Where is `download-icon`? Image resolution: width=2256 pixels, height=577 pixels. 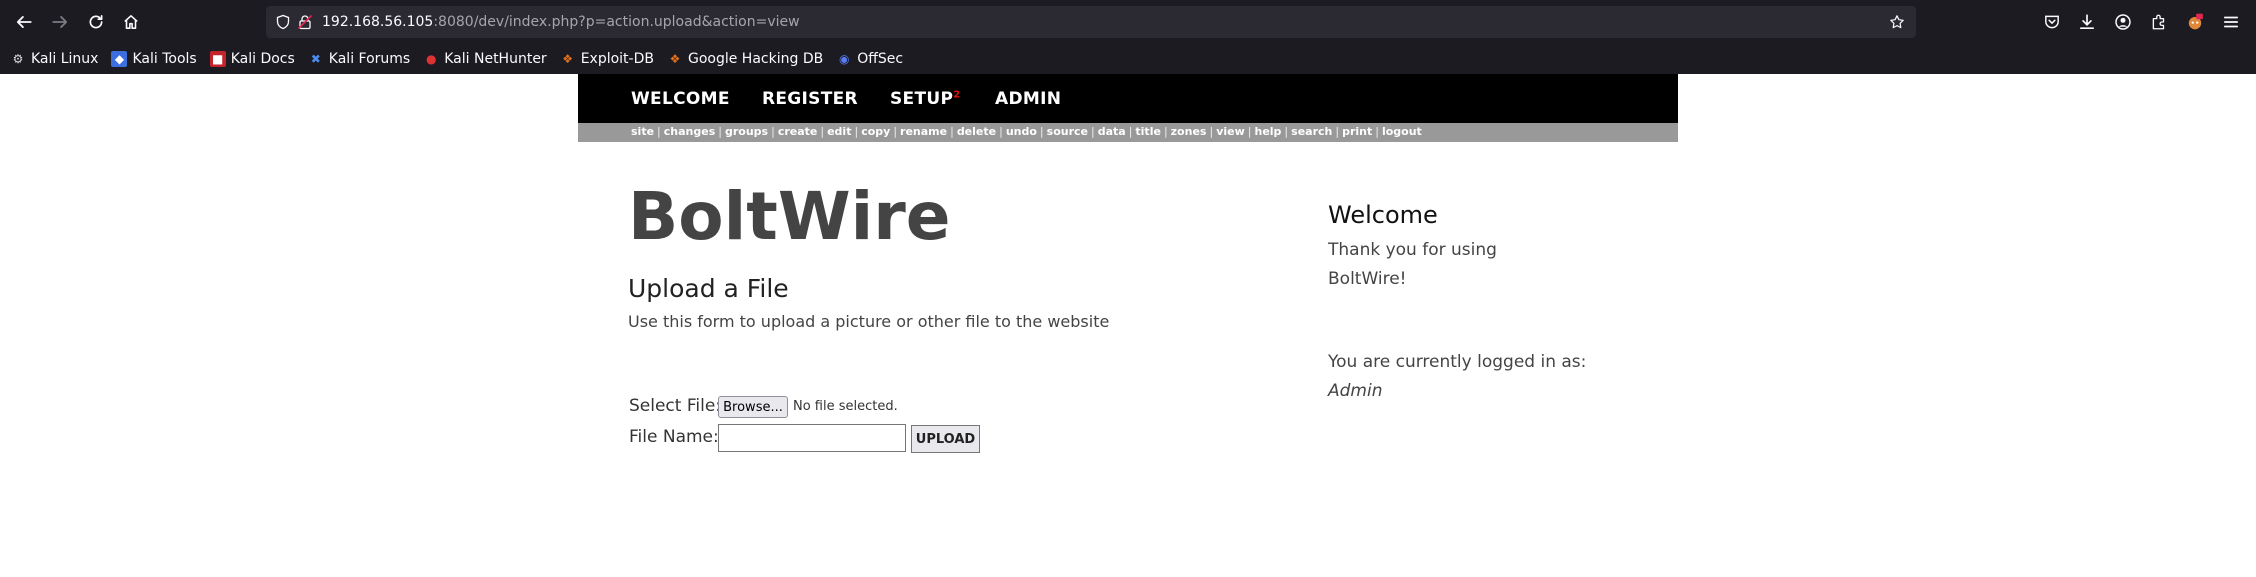
download-icon is located at coordinates (2087, 22).